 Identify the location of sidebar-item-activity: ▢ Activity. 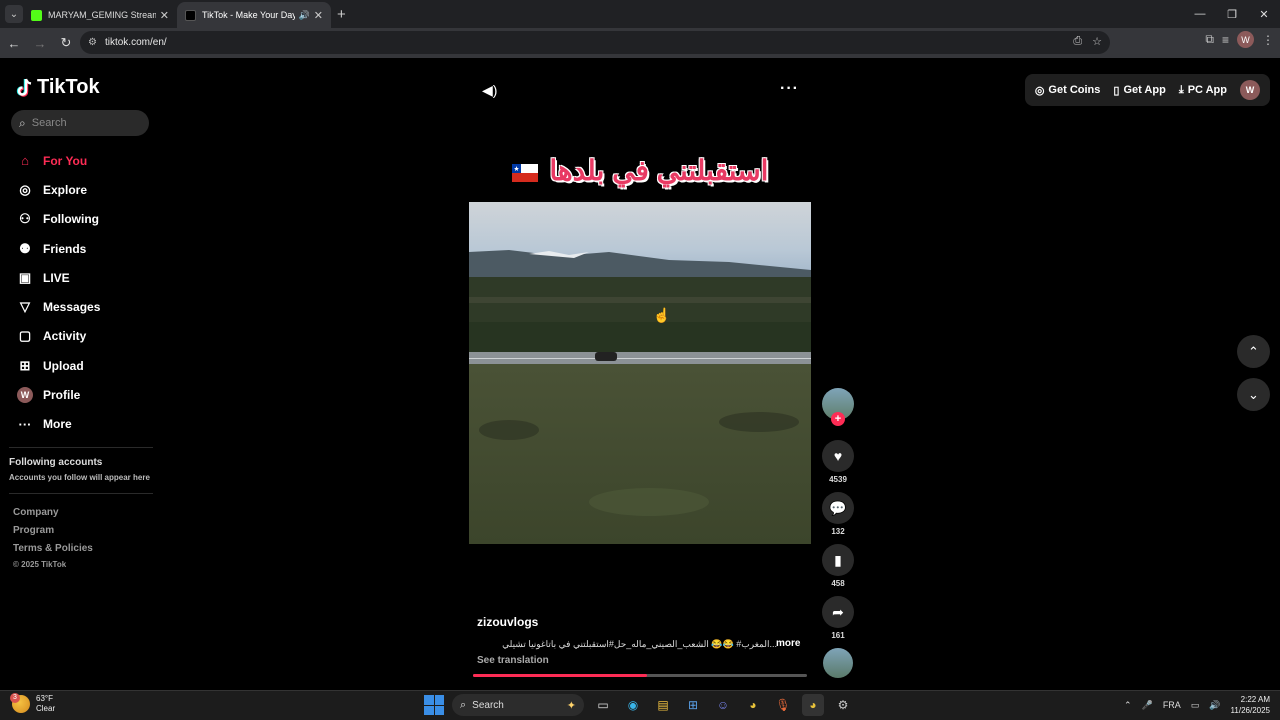
(58, 336).